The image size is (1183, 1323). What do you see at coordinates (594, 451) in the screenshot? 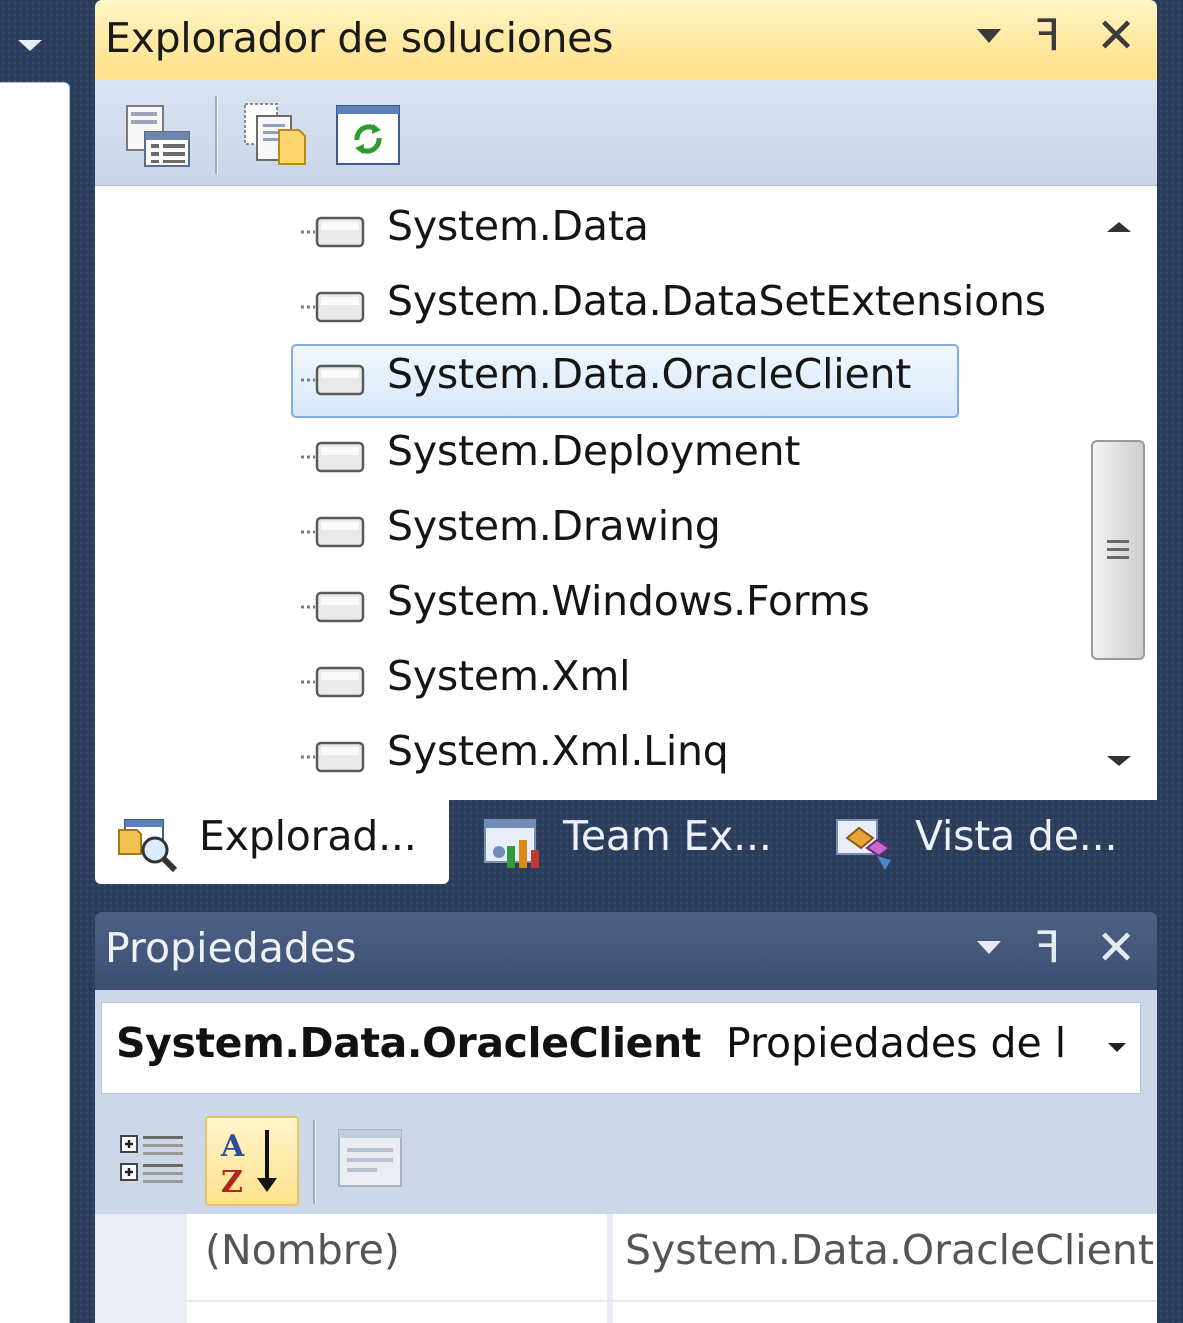
I see `tree-item-label: System.Deployment` at bounding box center [594, 451].